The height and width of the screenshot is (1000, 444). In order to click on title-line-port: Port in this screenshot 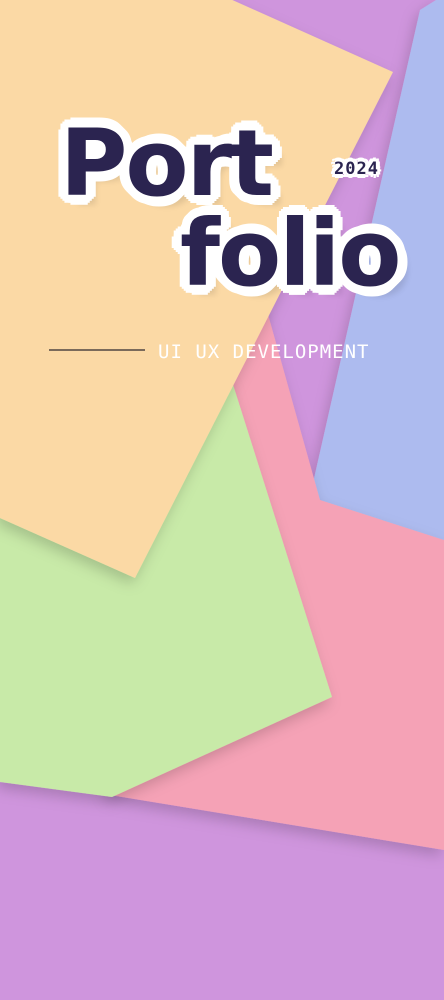, I will do `click(167, 163)`.